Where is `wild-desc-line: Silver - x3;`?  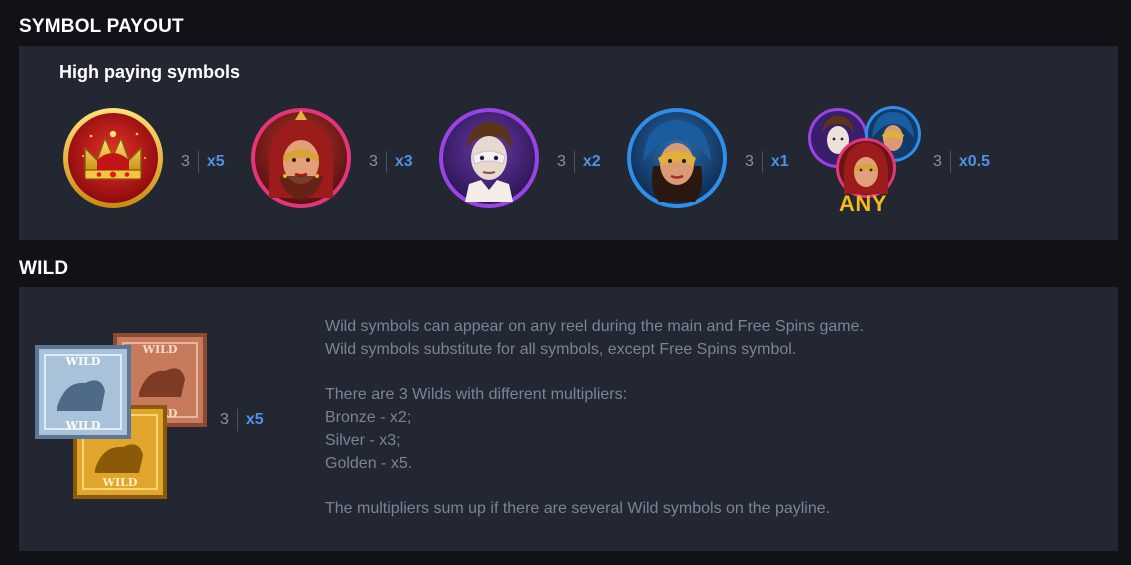 wild-desc-line: Silver - x3; is located at coordinates (363, 440).